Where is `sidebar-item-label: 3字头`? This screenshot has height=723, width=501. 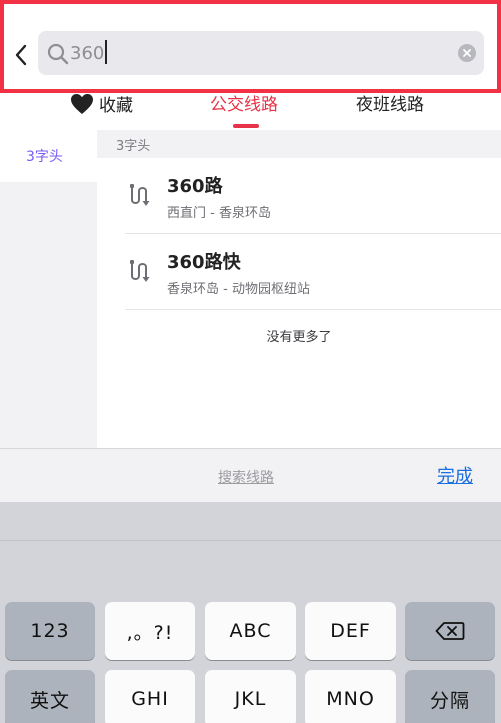
sidebar-item-label: 3字头 is located at coordinates (44, 157).